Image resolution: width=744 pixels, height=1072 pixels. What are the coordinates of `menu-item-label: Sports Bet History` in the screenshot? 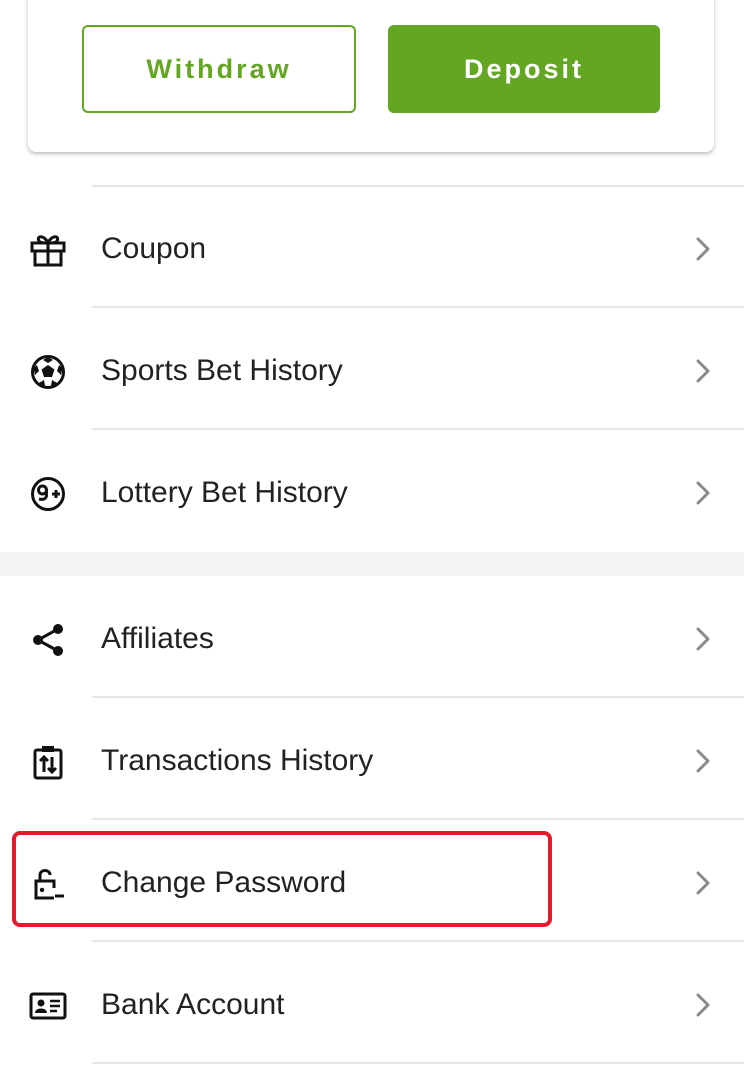 It's located at (222, 370).